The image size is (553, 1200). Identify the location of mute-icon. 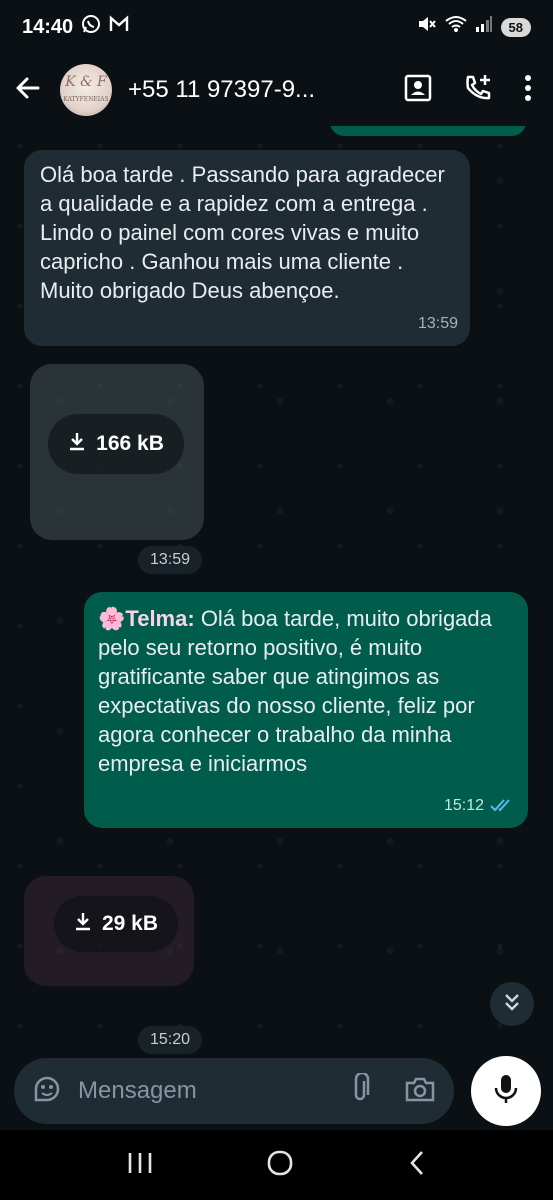
(427, 27).